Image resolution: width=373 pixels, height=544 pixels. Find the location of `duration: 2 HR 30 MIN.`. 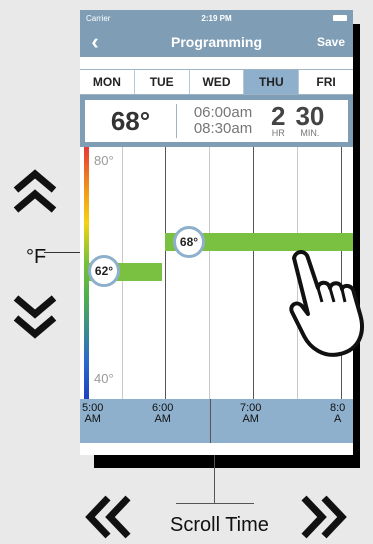

duration: 2 HR 30 MIN. is located at coordinates (298, 119).